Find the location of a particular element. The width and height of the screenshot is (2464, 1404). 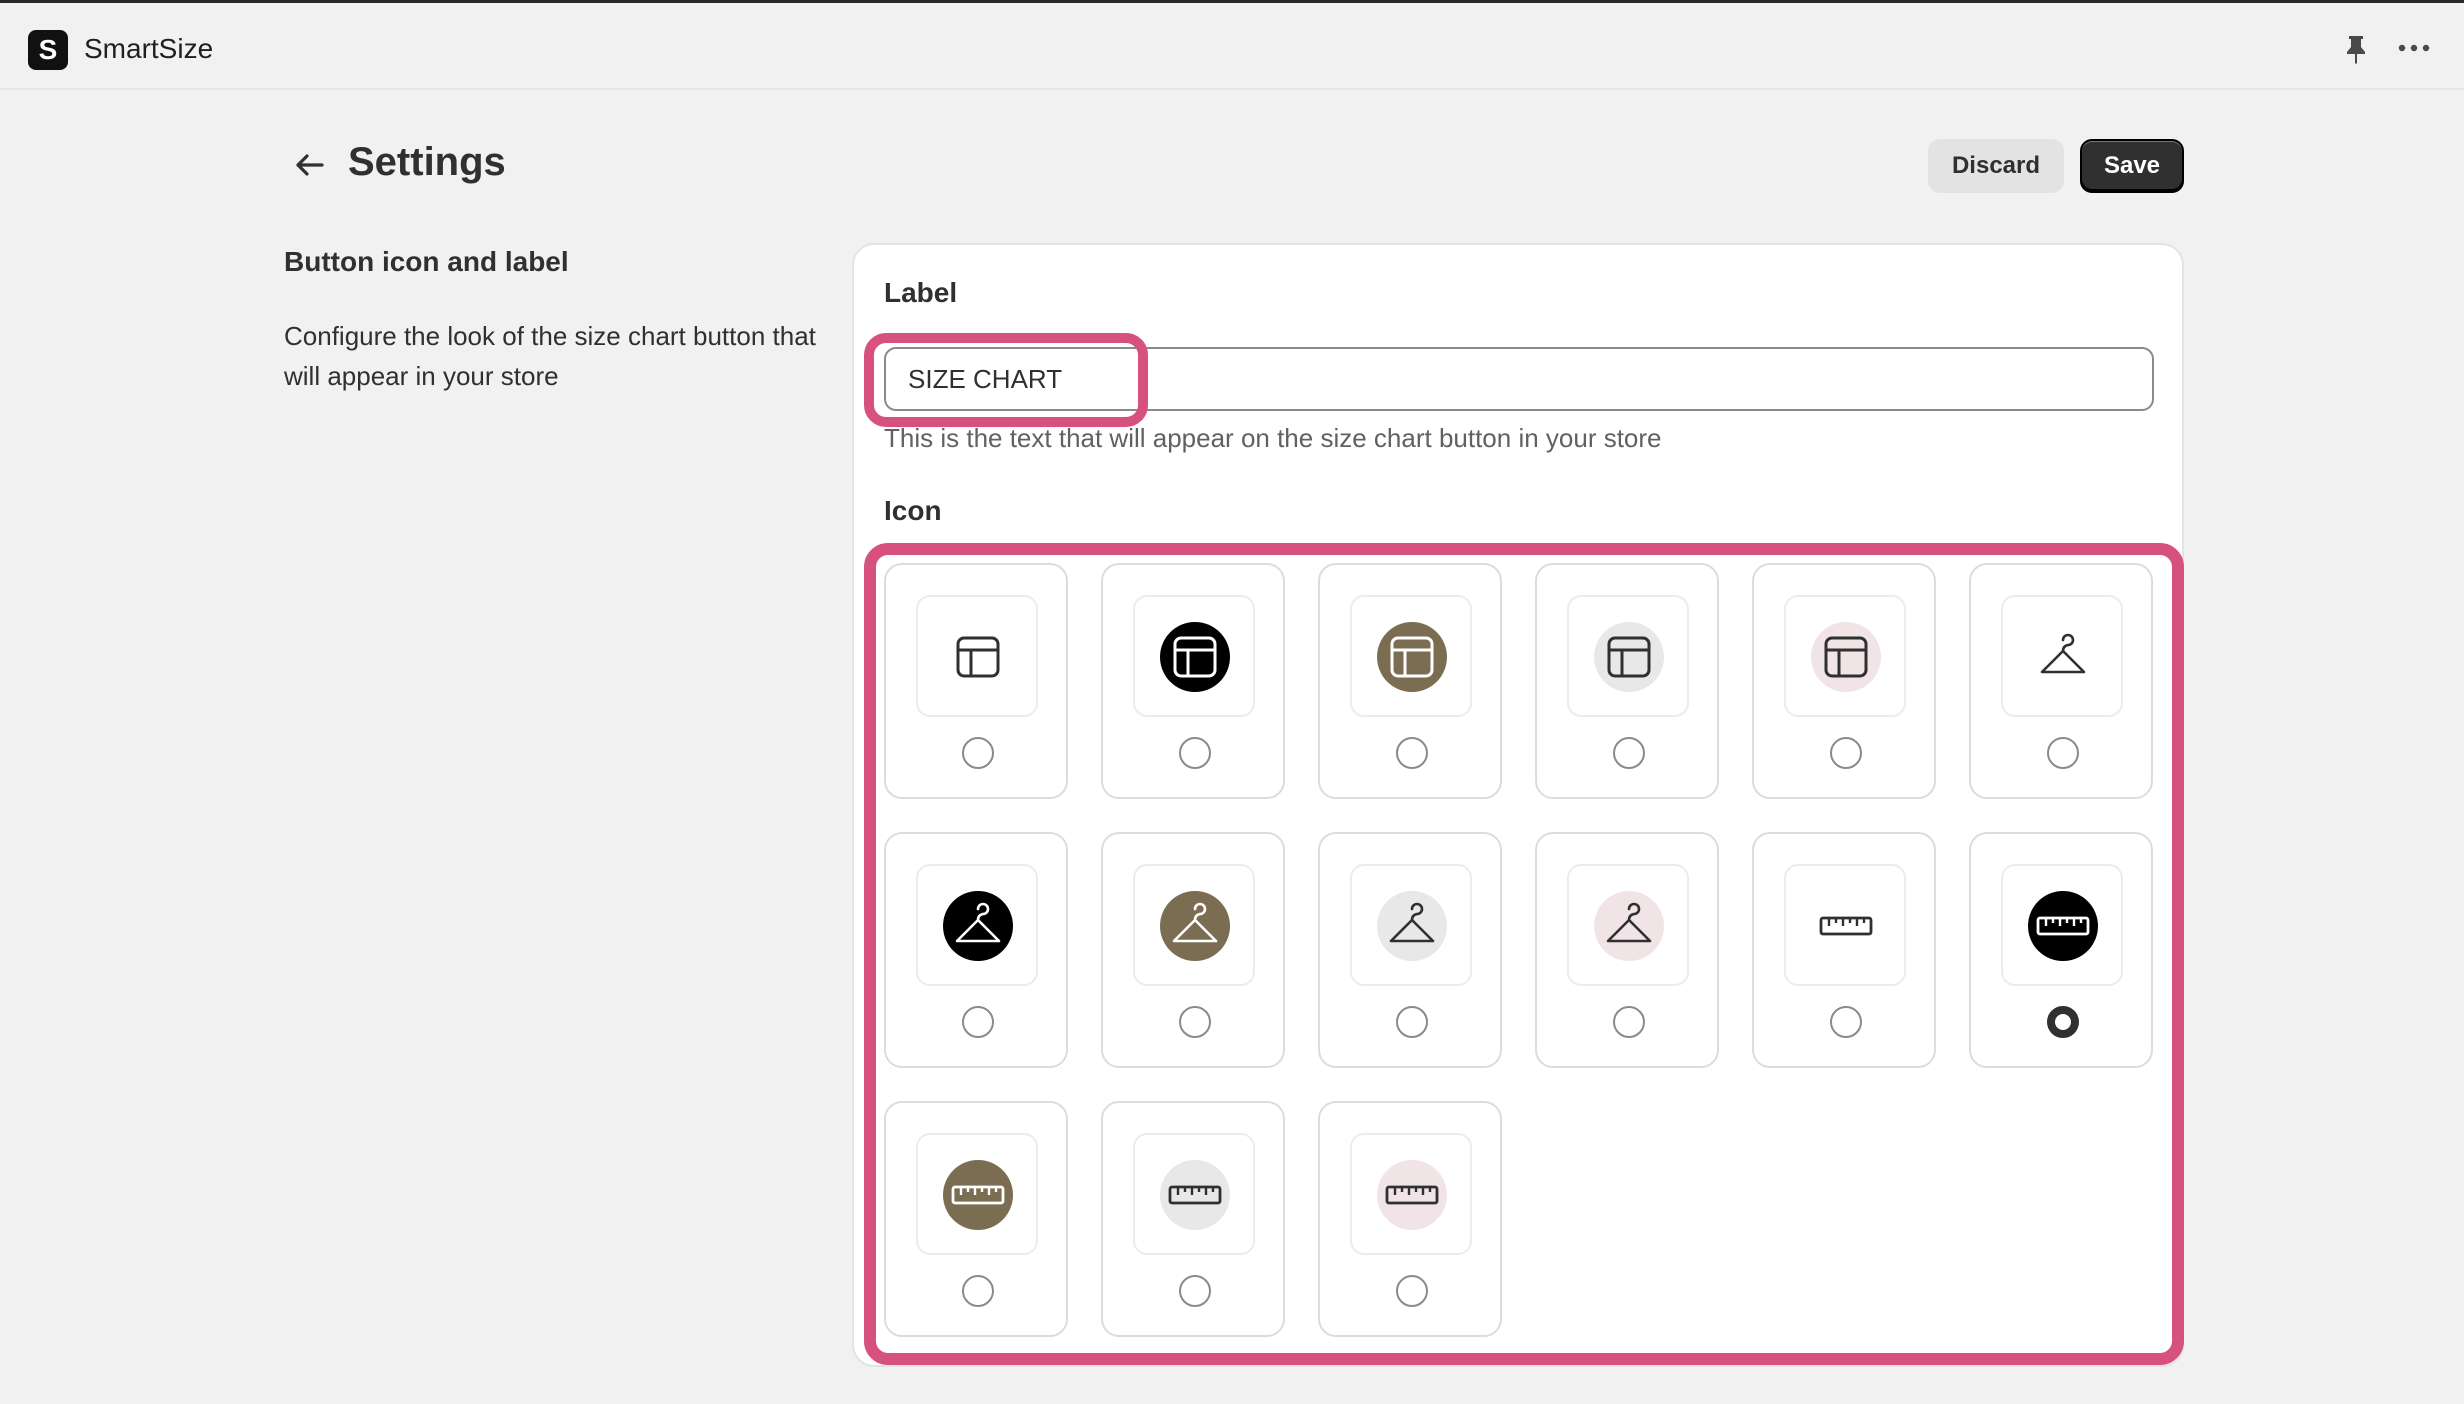

hanger-outline-icon is located at coordinates (2063, 653).